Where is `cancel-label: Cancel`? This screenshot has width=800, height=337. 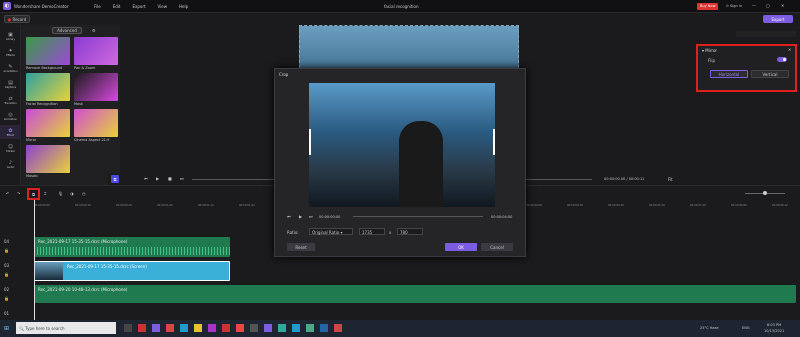
cancel-label: Cancel is located at coordinates (497, 247).